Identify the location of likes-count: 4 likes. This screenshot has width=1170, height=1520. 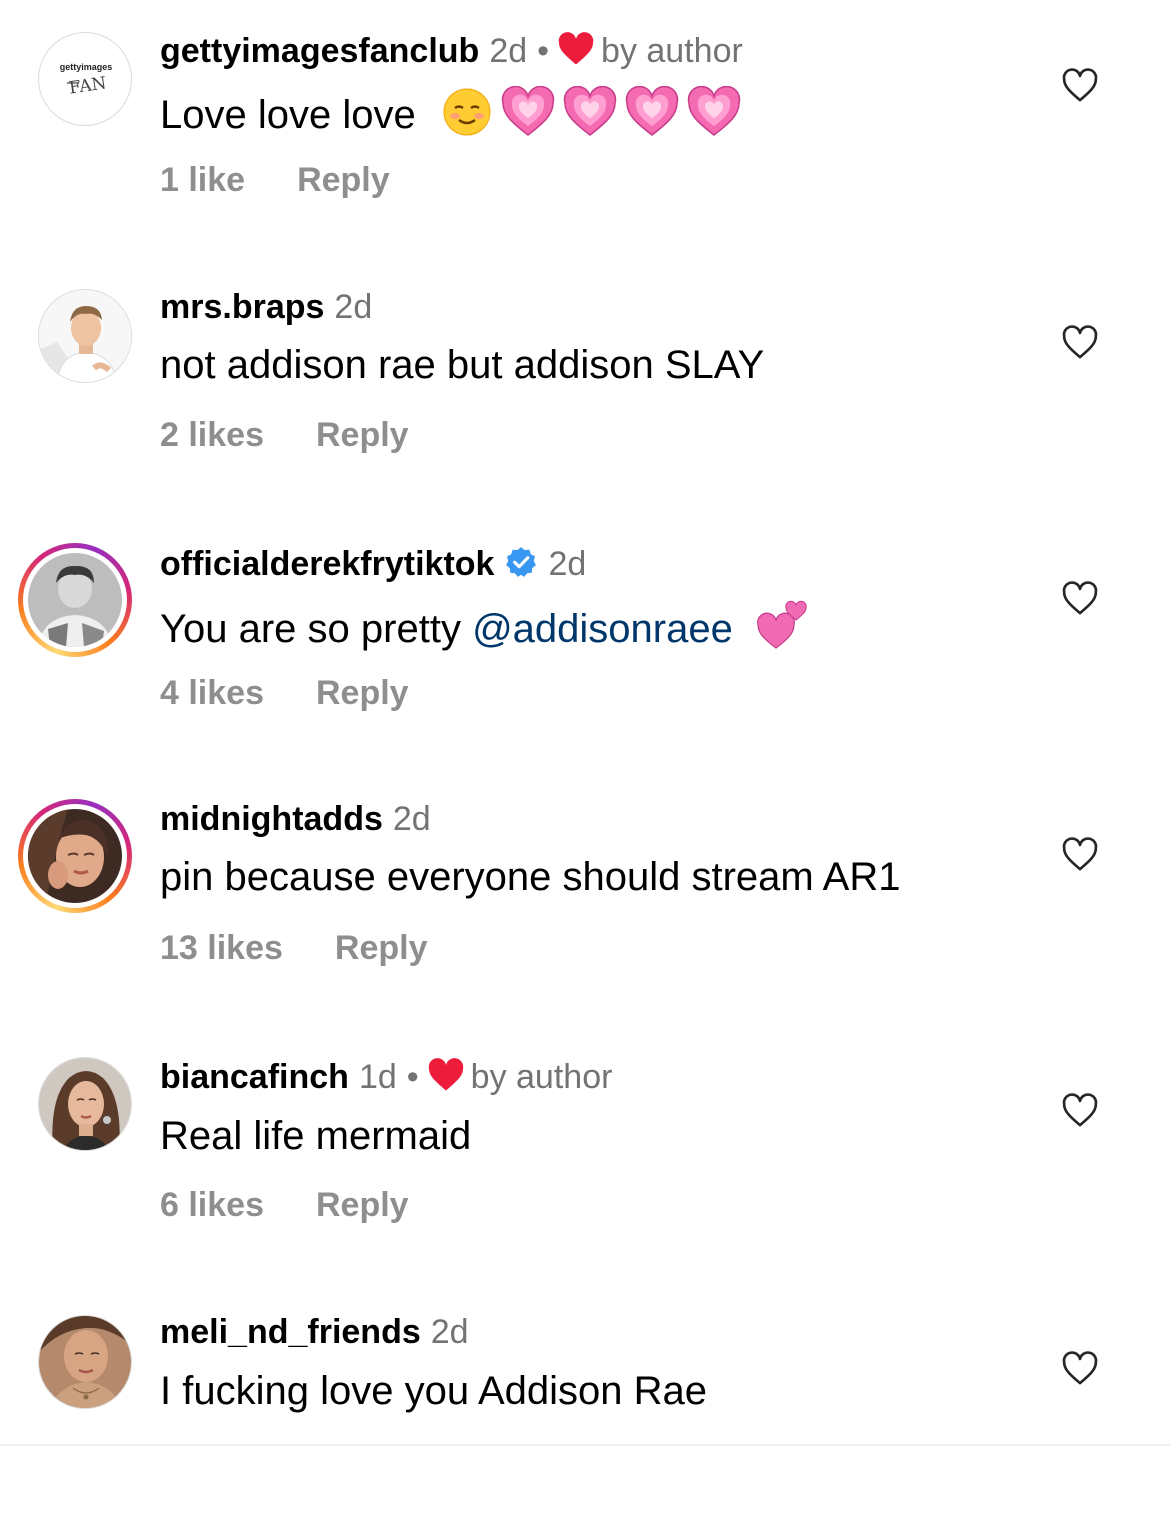
(212, 693).